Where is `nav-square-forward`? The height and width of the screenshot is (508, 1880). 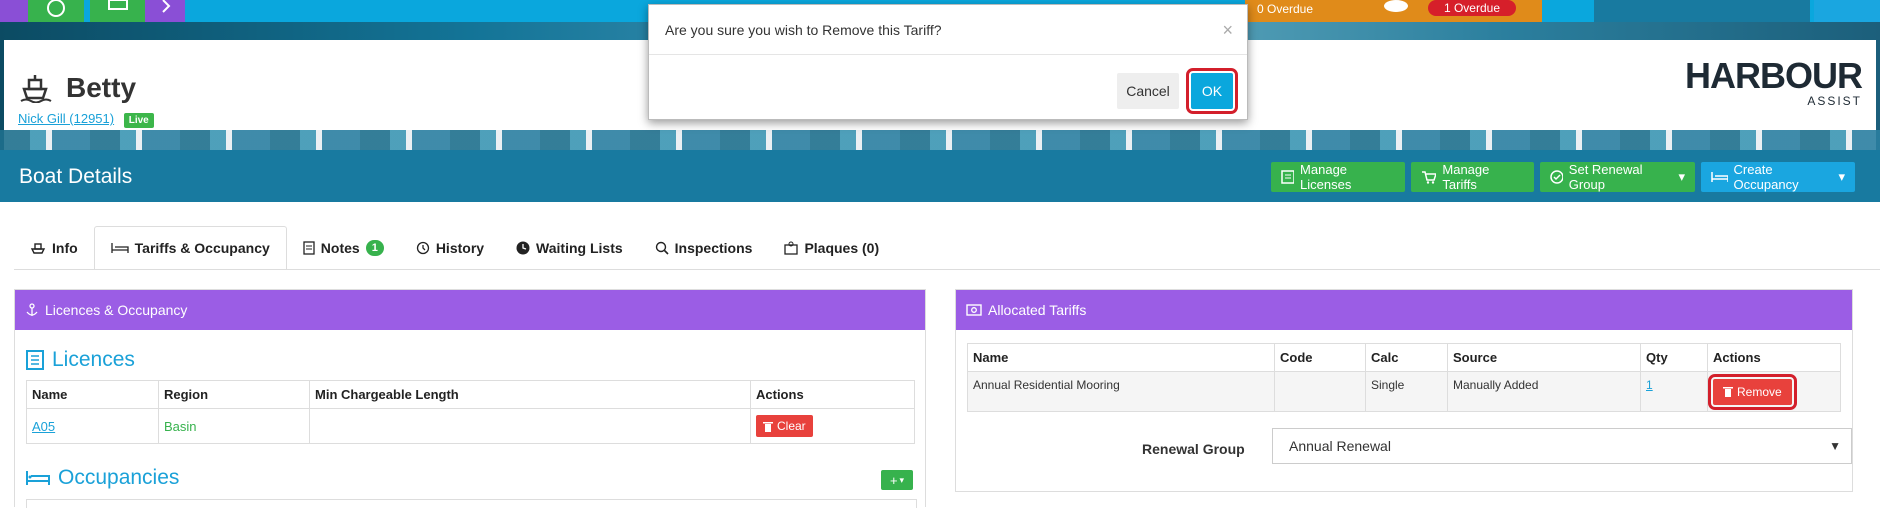 nav-square-forward is located at coordinates (165, 11).